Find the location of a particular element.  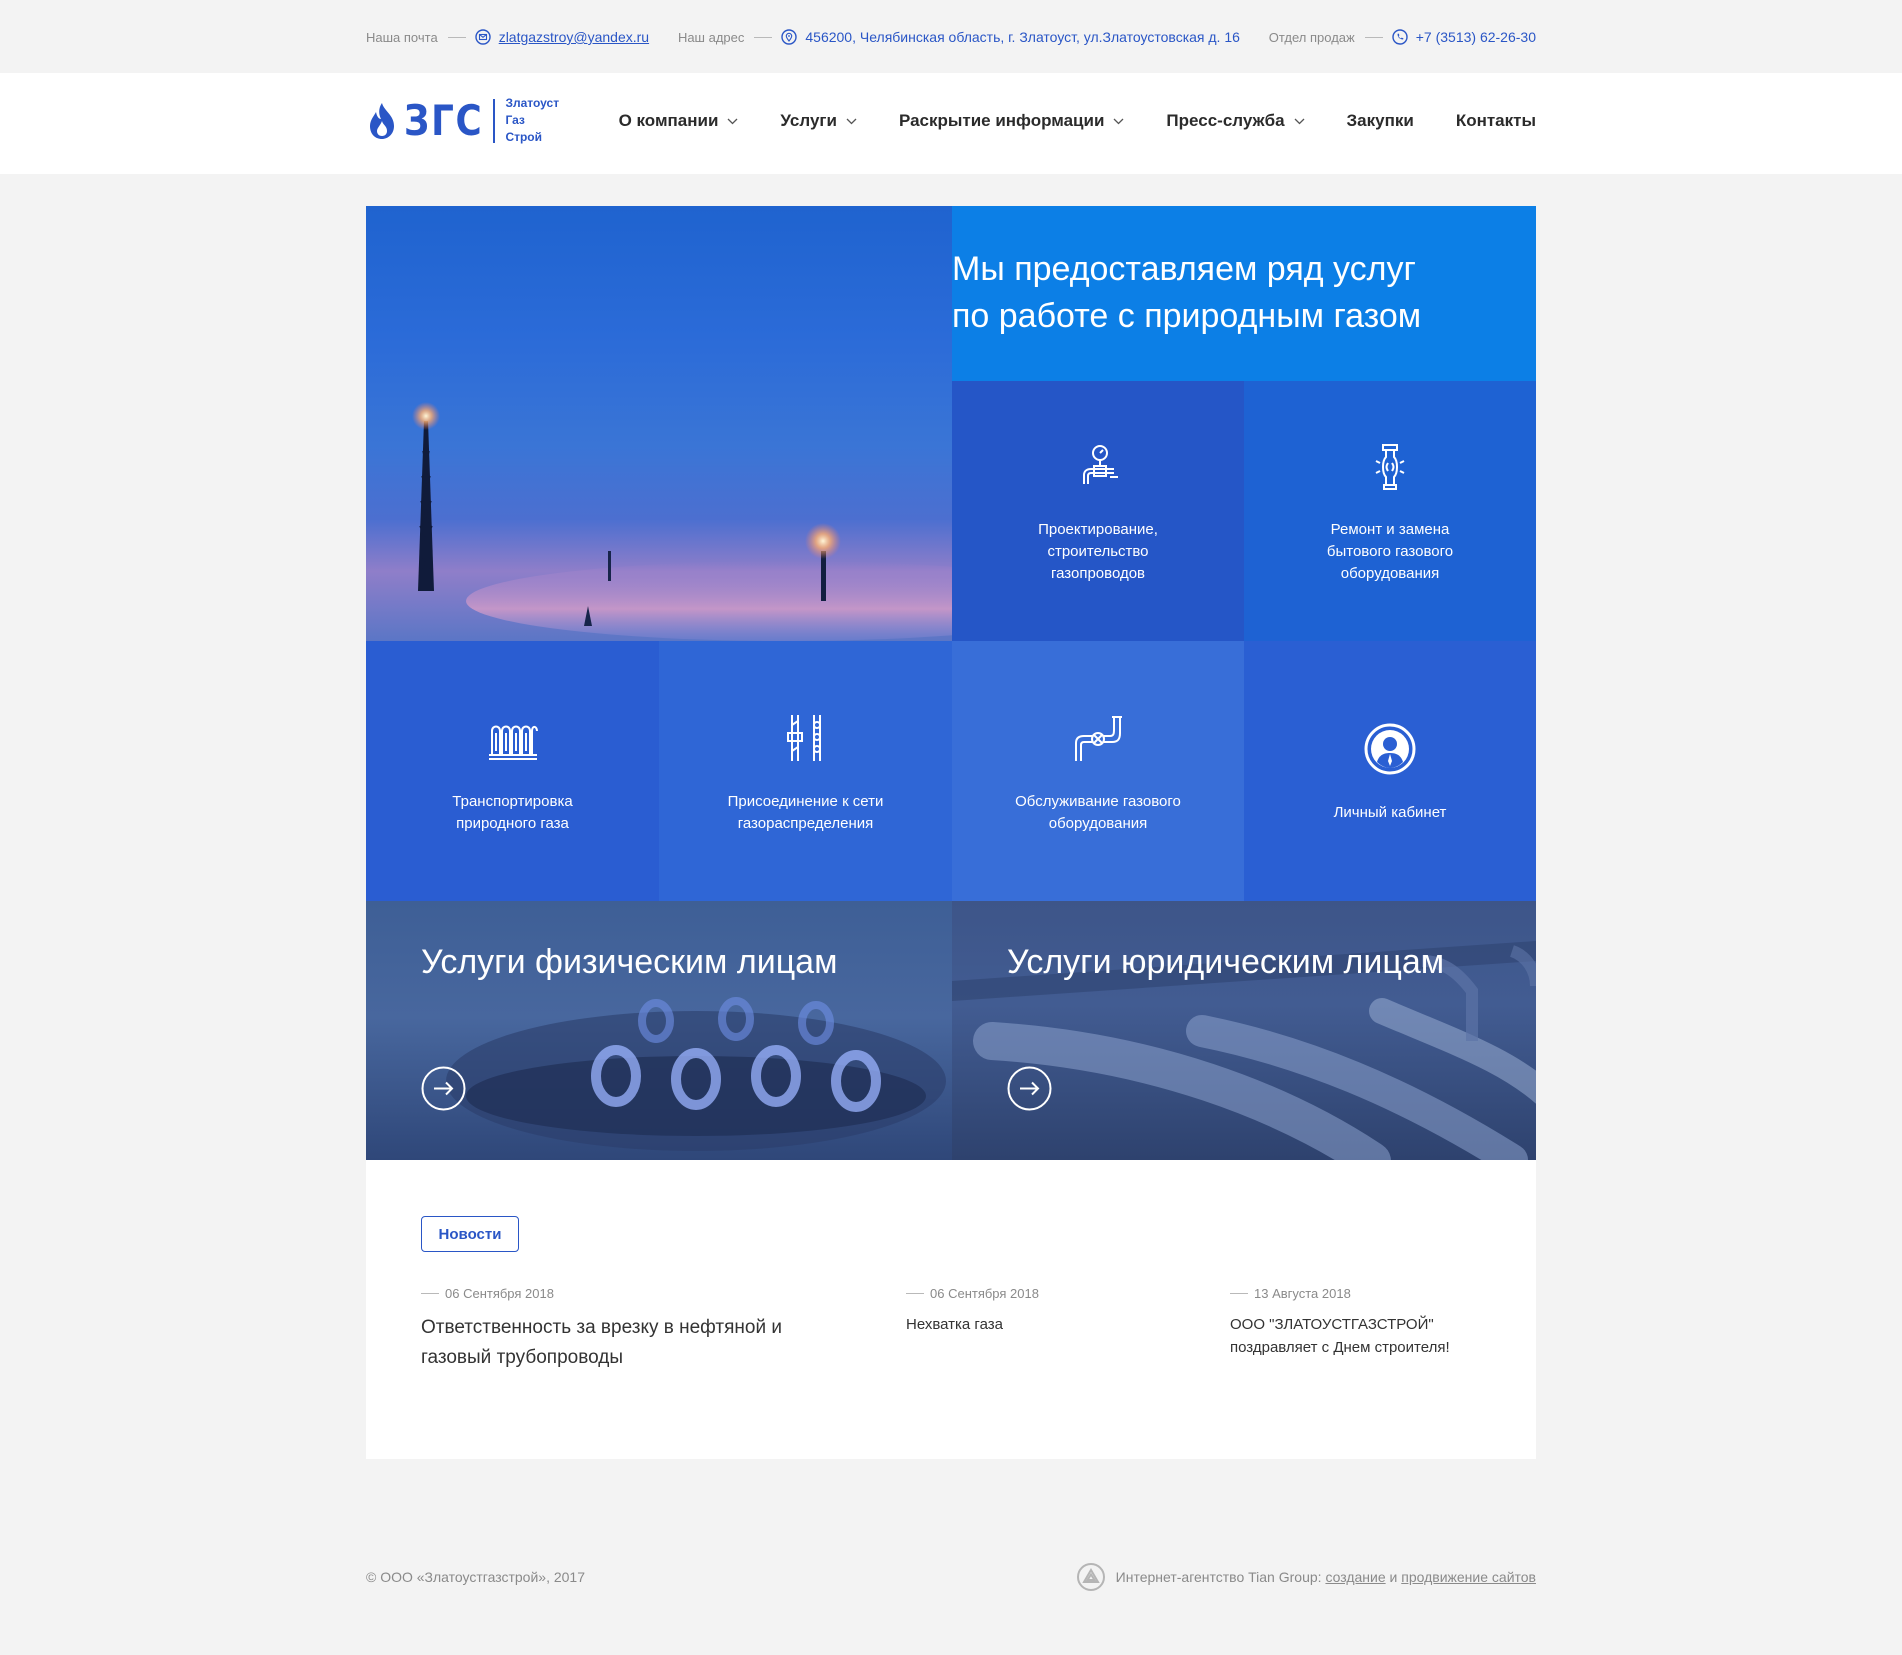

contact-sales: Отдел продаж +7 (3513) 62-26-30 is located at coordinates (1402, 37).